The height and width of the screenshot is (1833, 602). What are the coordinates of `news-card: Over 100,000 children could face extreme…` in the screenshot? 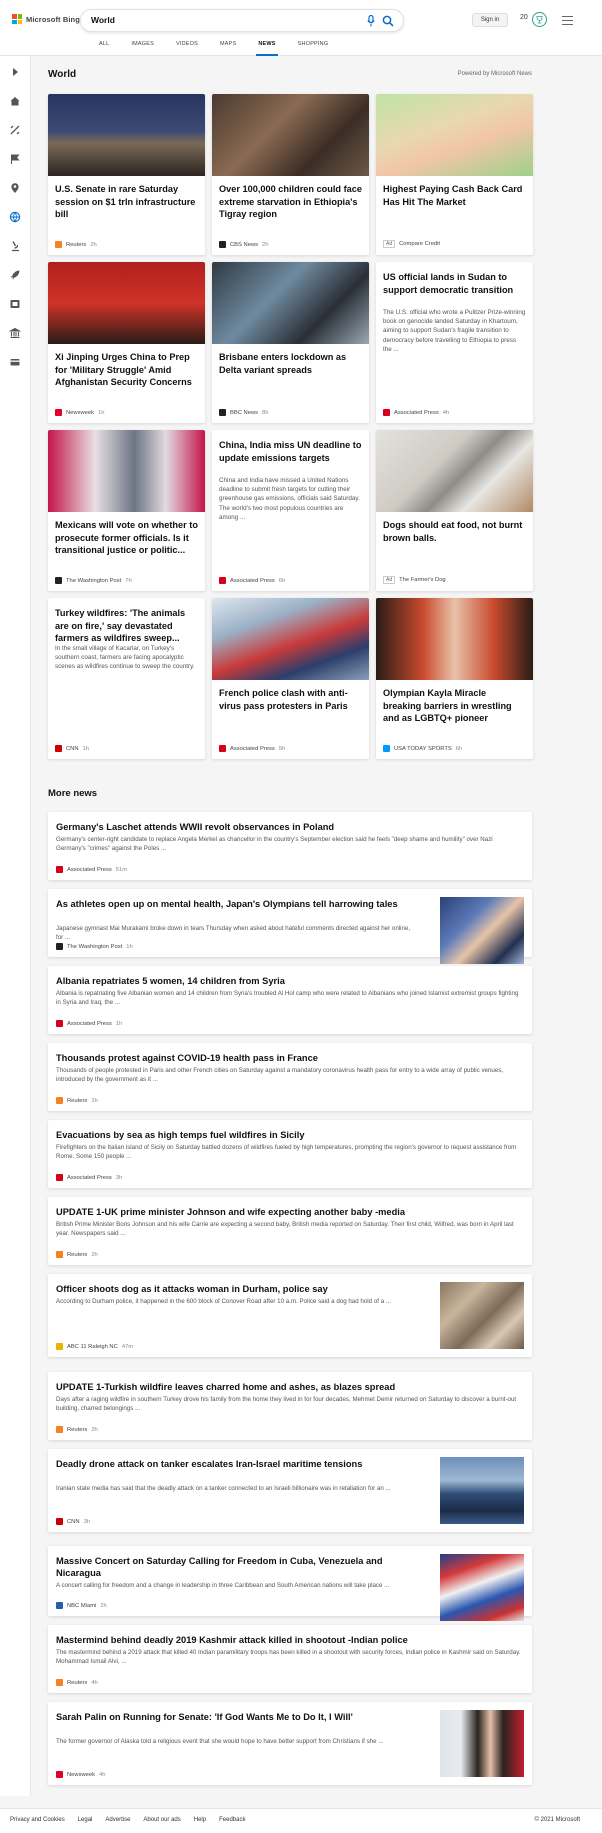 It's located at (290, 174).